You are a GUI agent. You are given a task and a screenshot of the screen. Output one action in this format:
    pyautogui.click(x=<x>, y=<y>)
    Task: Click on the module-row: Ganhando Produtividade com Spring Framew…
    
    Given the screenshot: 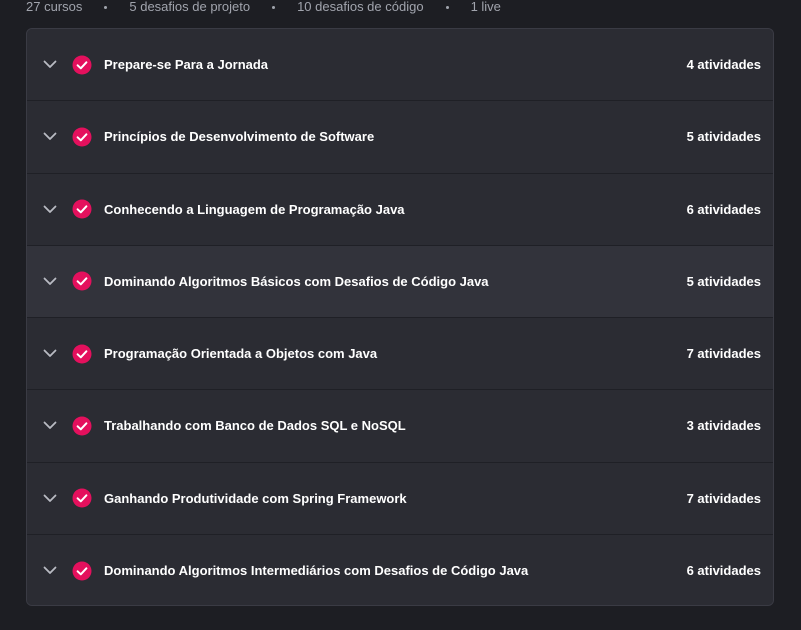 What is the action you would take?
    pyautogui.click(x=400, y=498)
    